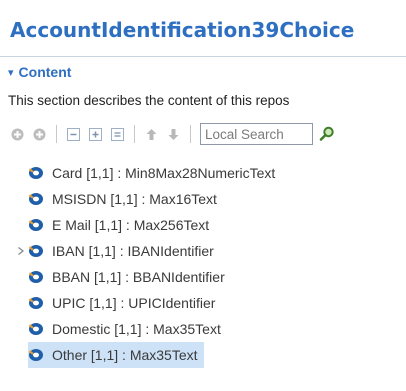 The image size is (406, 391). I want to click on expand-arrow-icon, so click(21, 251).